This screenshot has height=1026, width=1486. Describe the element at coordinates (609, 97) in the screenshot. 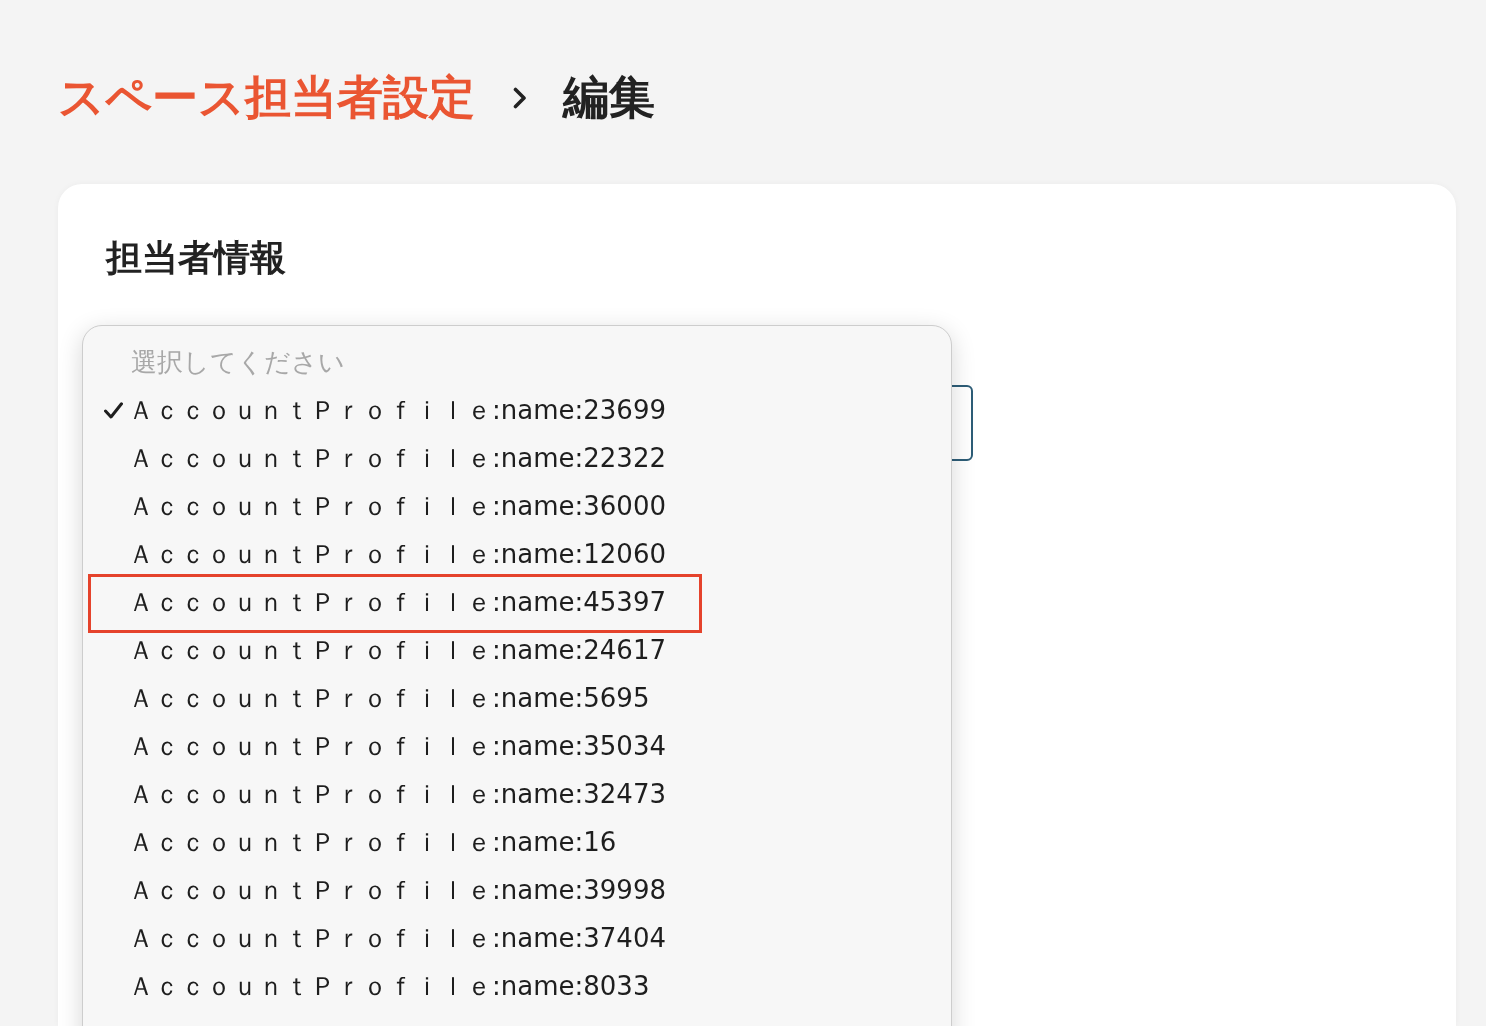

I see `page-title: 編集` at that location.